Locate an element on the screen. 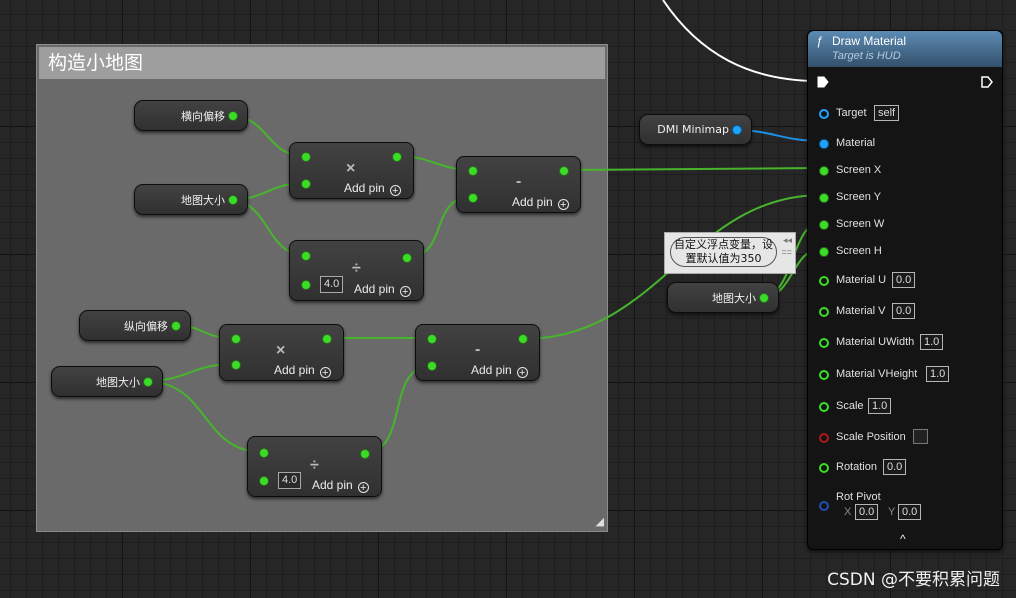  rot-pivot-y-label: Y is located at coordinates (892, 512).